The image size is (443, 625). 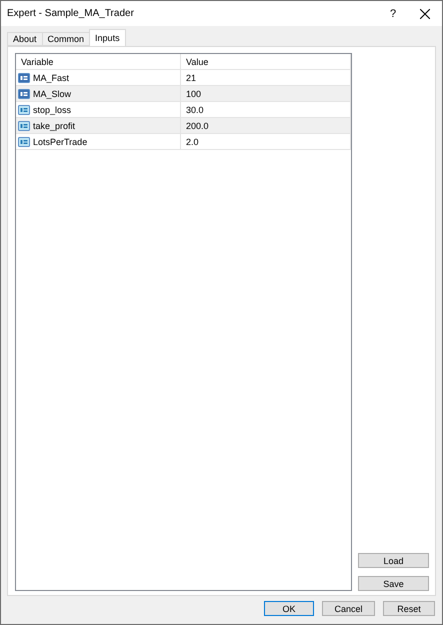 What do you see at coordinates (289, 608) in the screenshot?
I see `dialog-button: OK` at bounding box center [289, 608].